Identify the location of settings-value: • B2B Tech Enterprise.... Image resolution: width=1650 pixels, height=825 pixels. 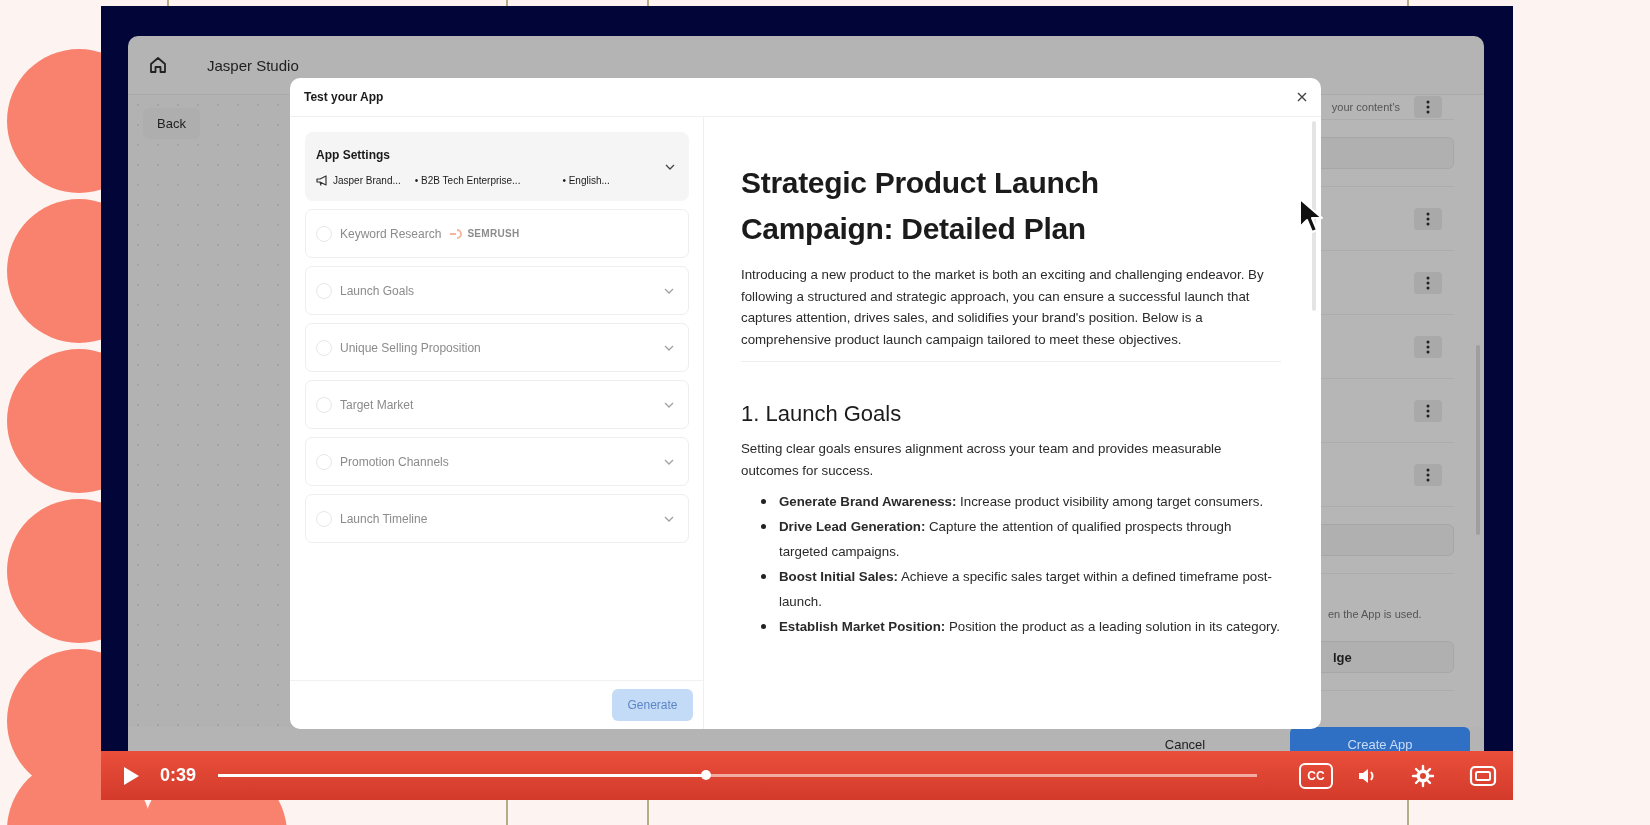
(467, 180).